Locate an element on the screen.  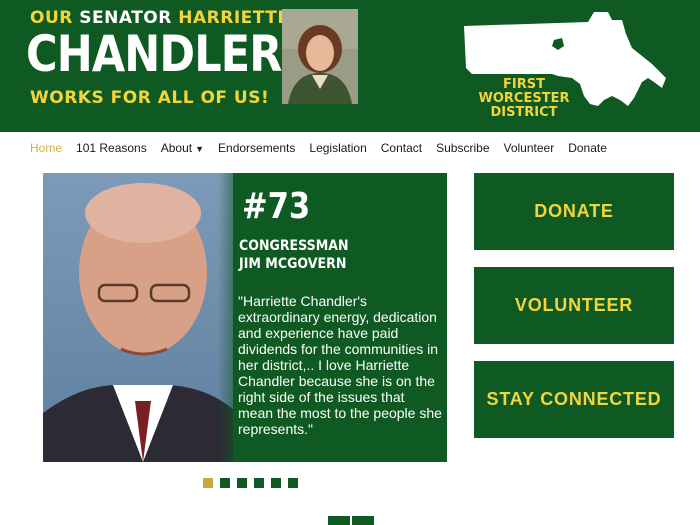
endorser-fullname: JIM MCGOVERN is located at coordinates (293, 264).